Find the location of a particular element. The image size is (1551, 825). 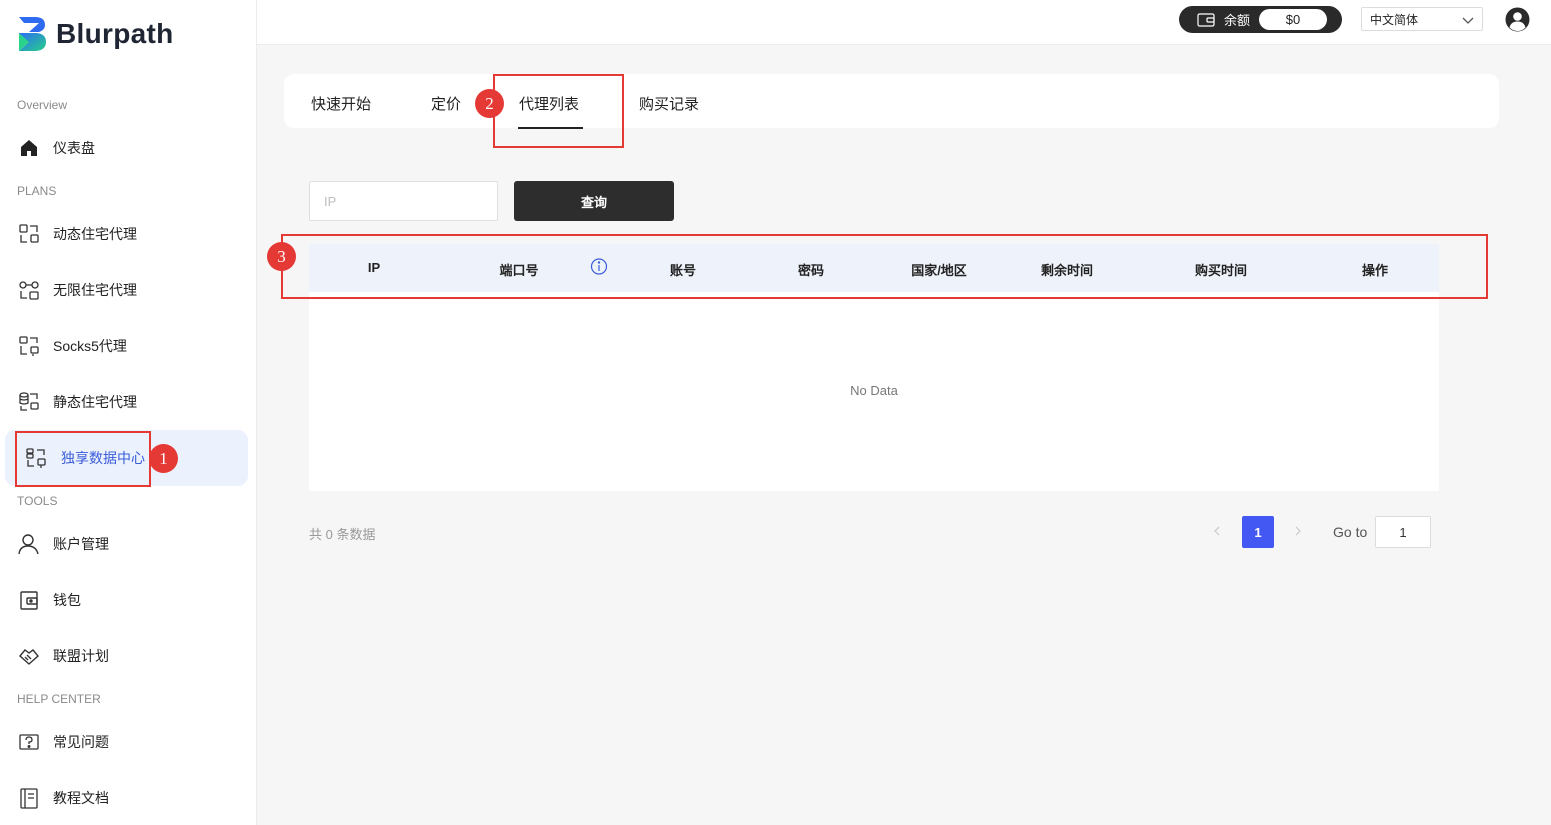

table-header: IP 端口号 账号 密码 国家/地区 剩余时间 购买时间 操作 is located at coordinates (874, 268).